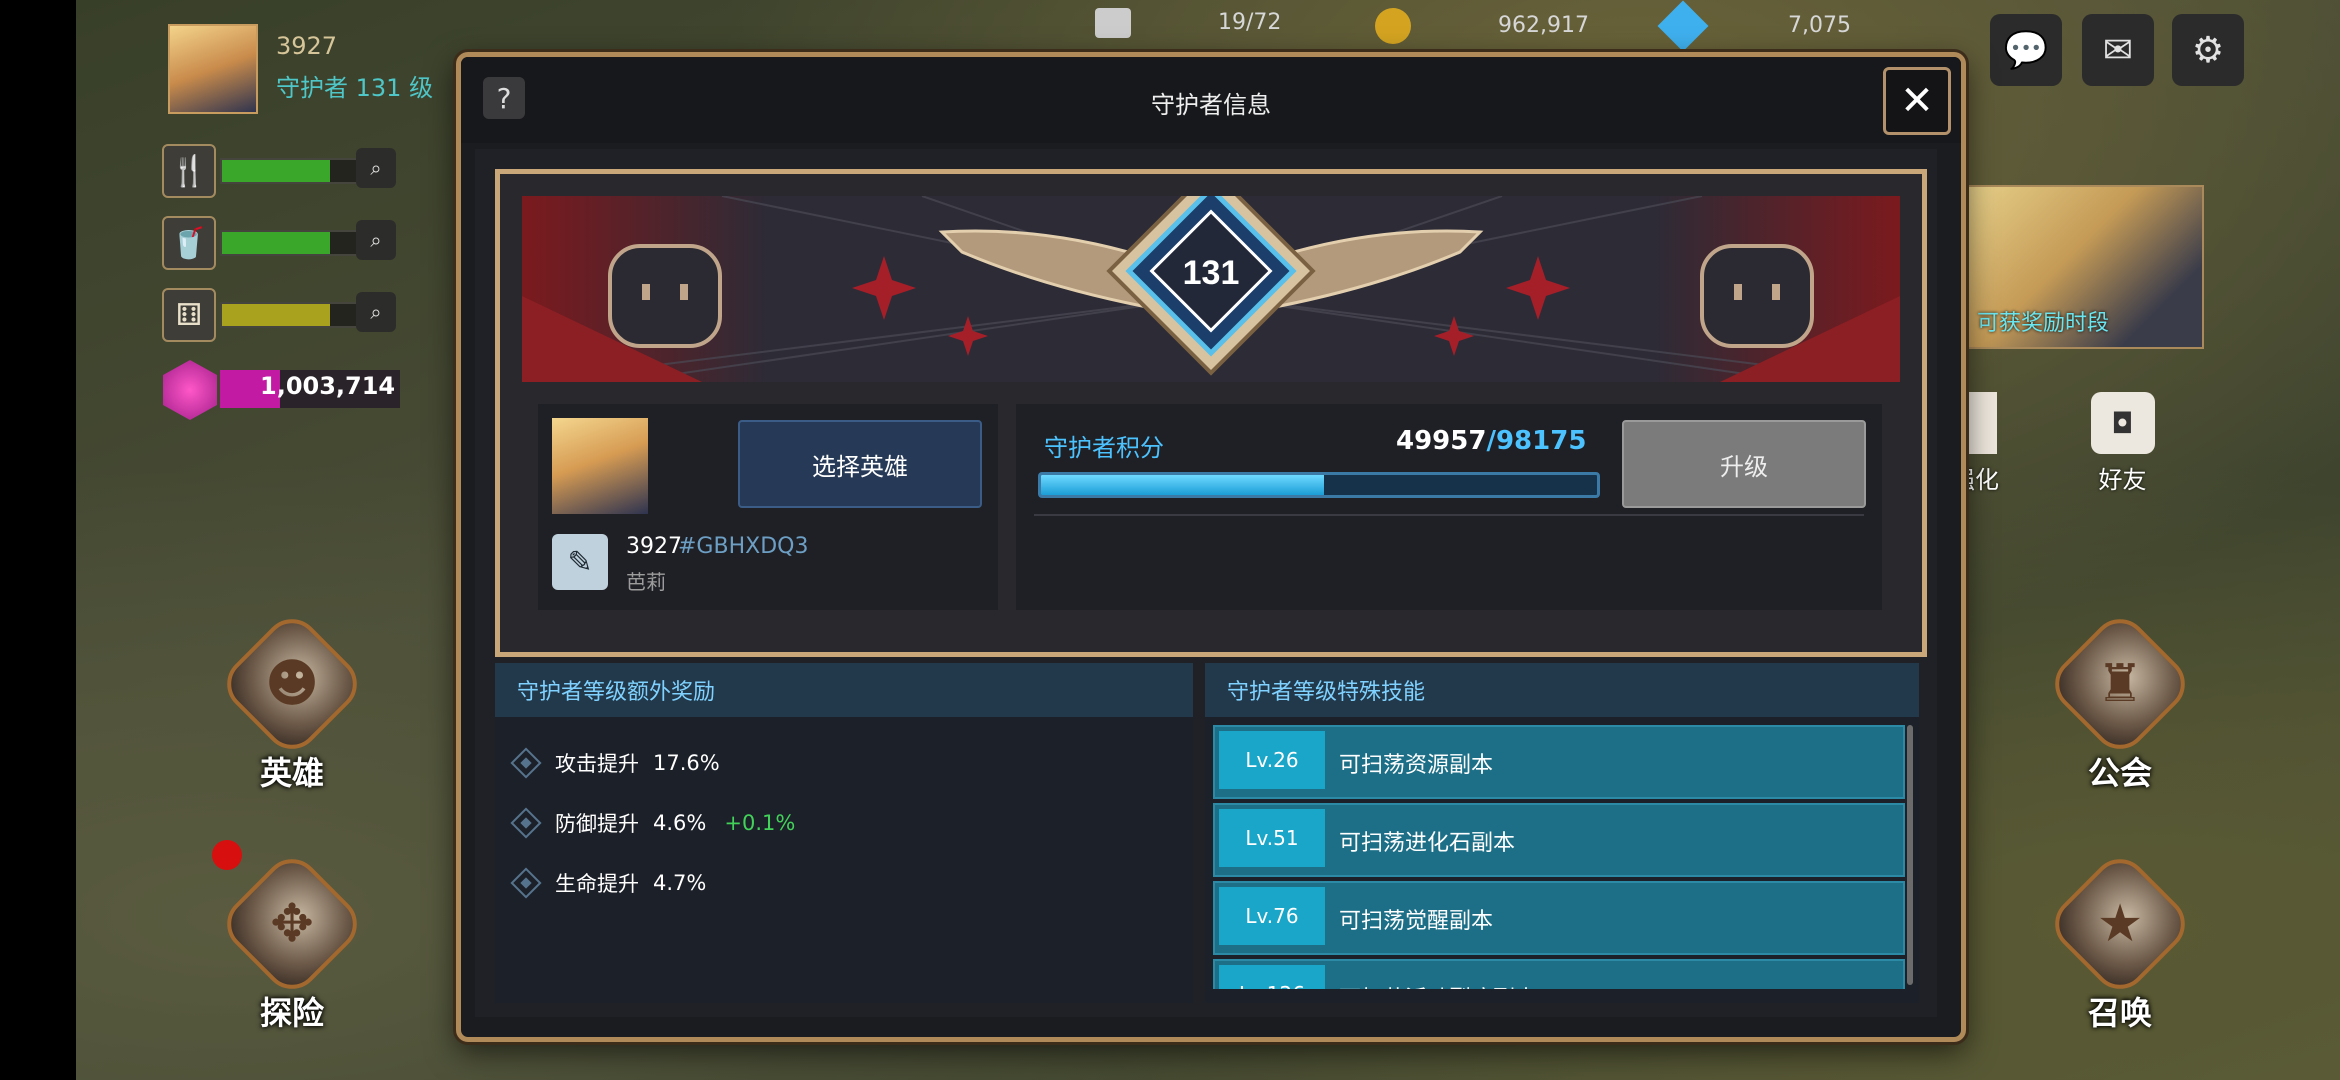 This screenshot has width=2340, height=1080. Describe the element at coordinates (1416, 765) in the screenshot. I see `skill-name: 可扫荡资源副本` at that location.